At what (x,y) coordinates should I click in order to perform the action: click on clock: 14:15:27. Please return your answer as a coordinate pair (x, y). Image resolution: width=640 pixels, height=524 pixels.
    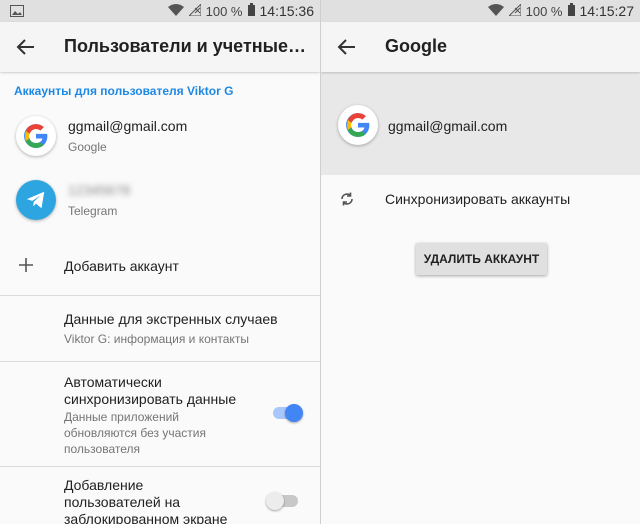
    Looking at the image, I should click on (607, 11).